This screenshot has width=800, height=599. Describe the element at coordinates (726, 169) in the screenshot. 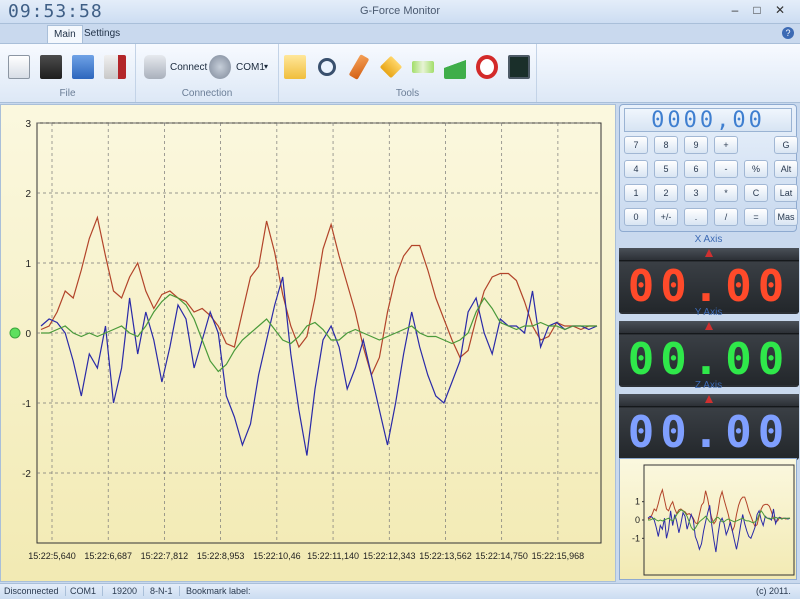

I see `calc-key: -` at that location.